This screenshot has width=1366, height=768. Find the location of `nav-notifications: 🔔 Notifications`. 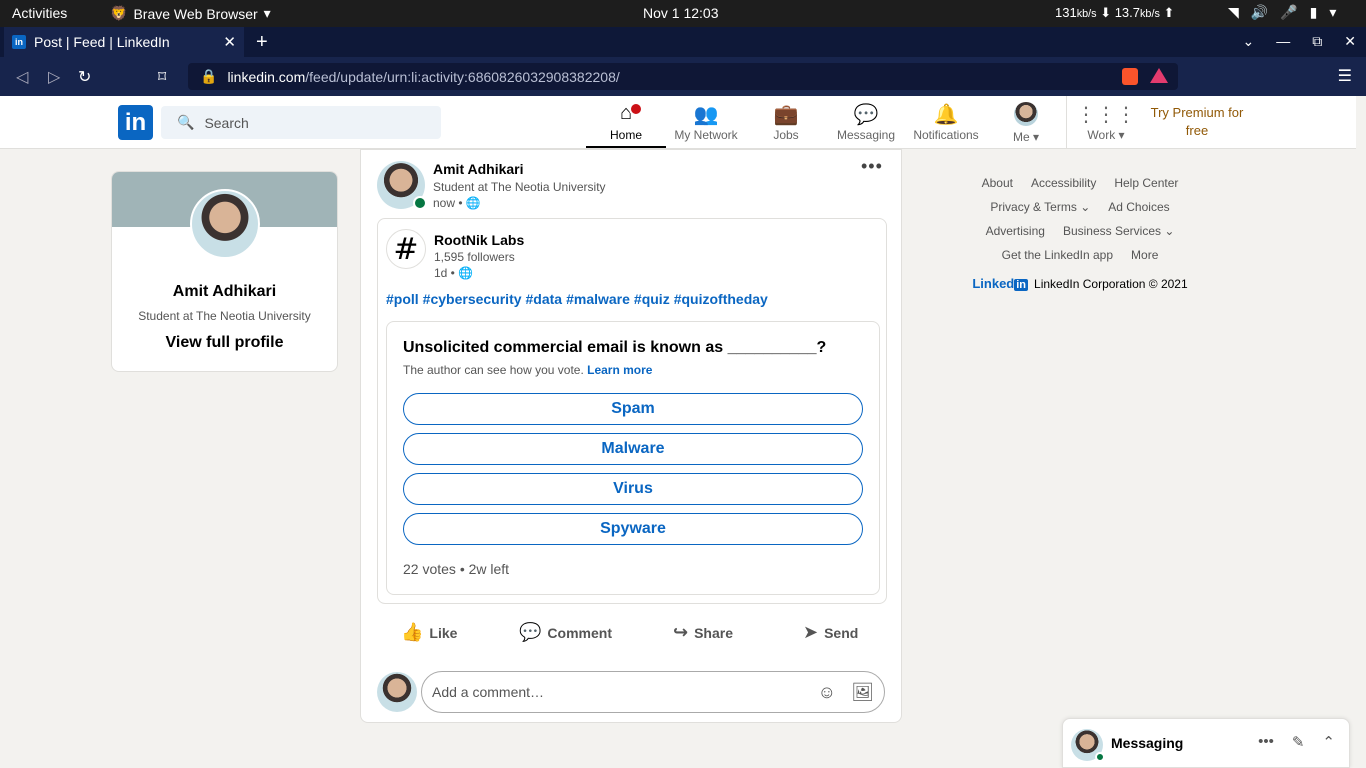

nav-notifications: 🔔 Notifications is located at coordinates (946, 122).